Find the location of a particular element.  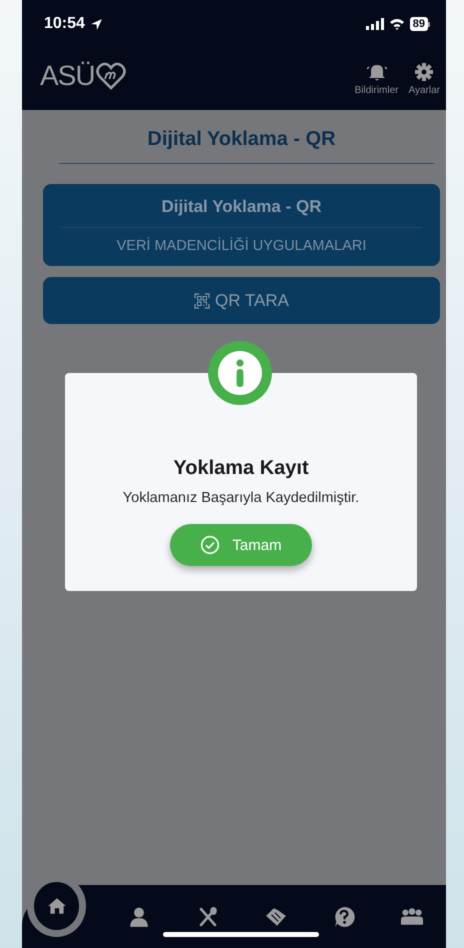

check-circle-icon is located at coordinates (210, 545).